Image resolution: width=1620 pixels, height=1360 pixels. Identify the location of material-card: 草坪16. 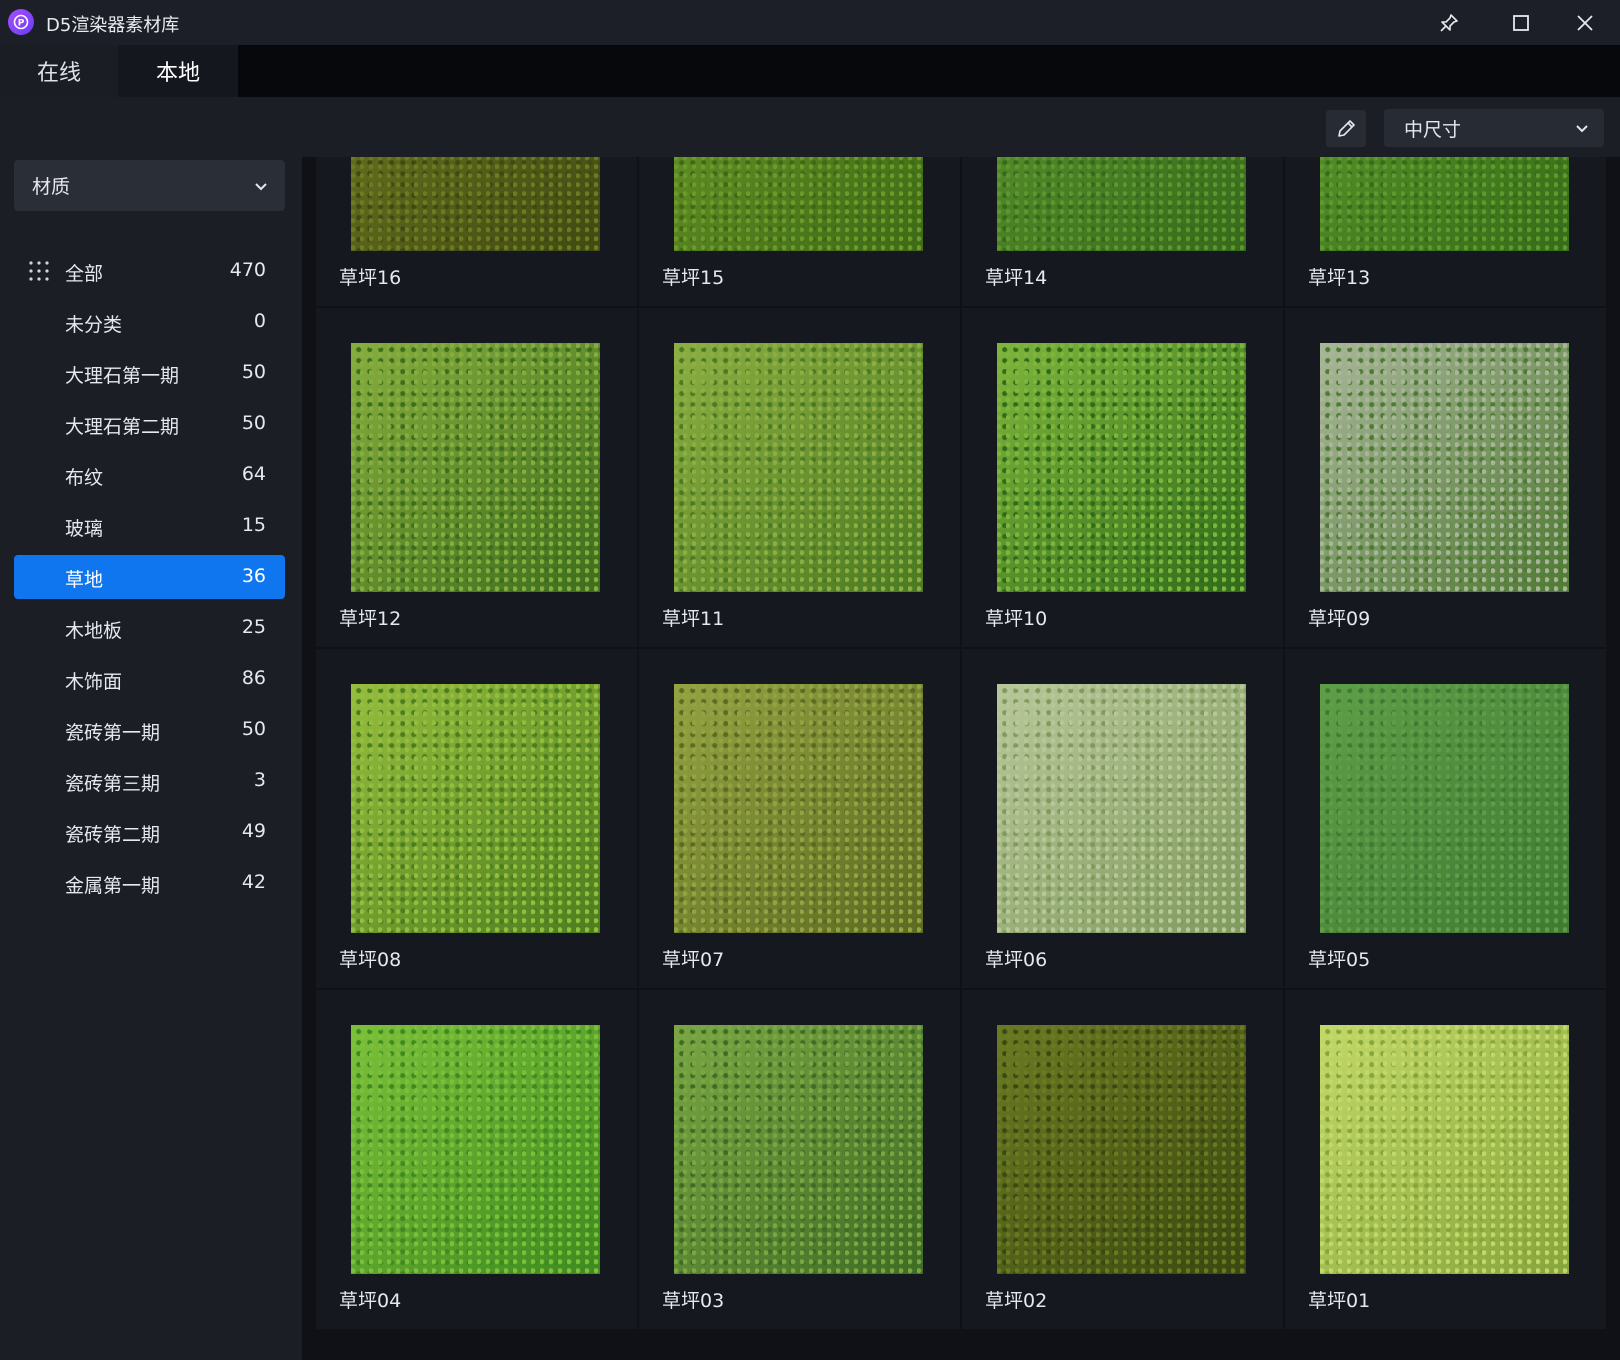
(476, 231).